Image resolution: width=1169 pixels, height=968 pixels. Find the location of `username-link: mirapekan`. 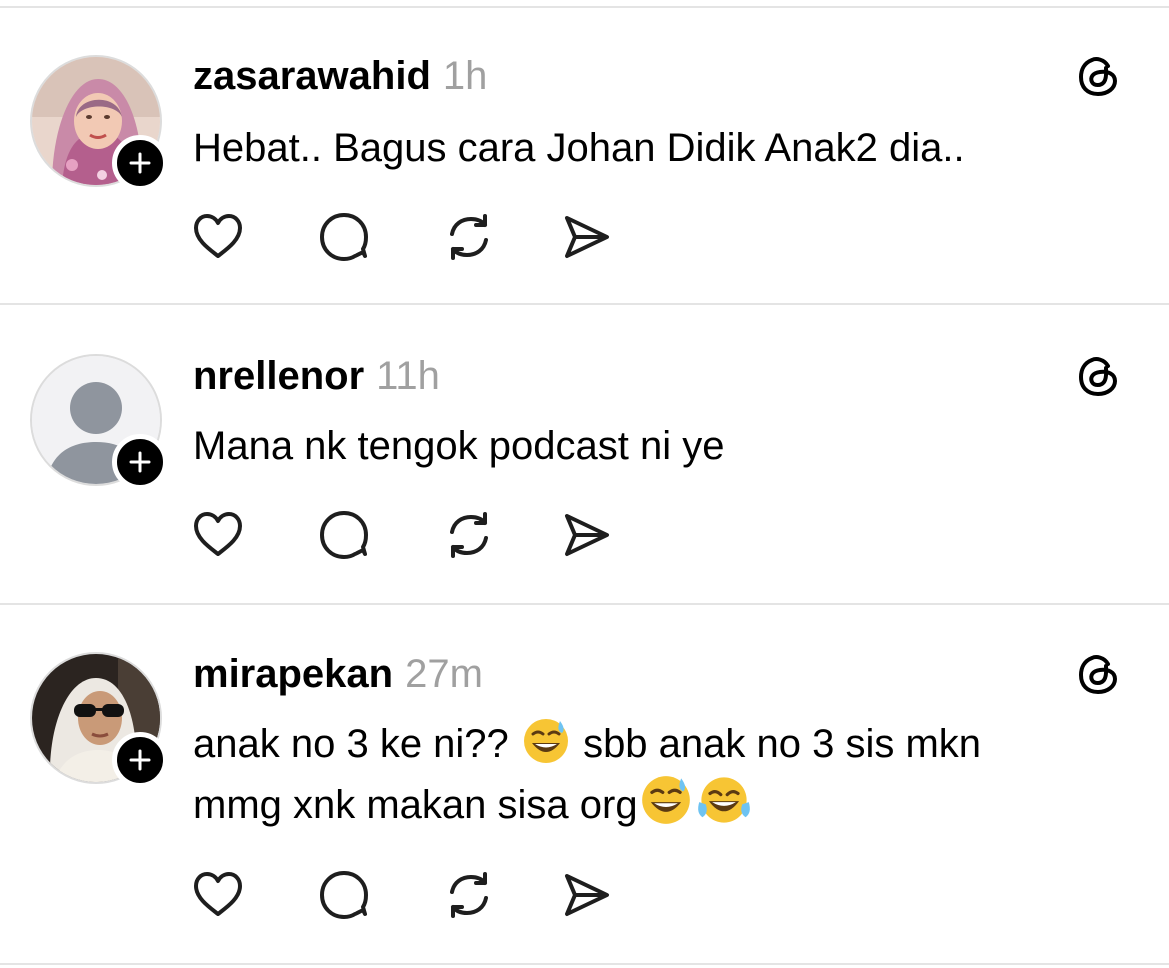

username-link: mirapekan is located at coordinates (293, 674).